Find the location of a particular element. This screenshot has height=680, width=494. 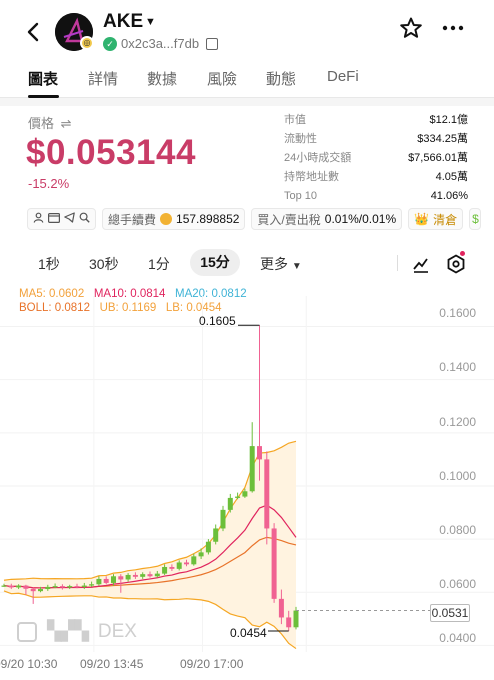

clear-label: 清倉 is located at coordinates (445, 219).